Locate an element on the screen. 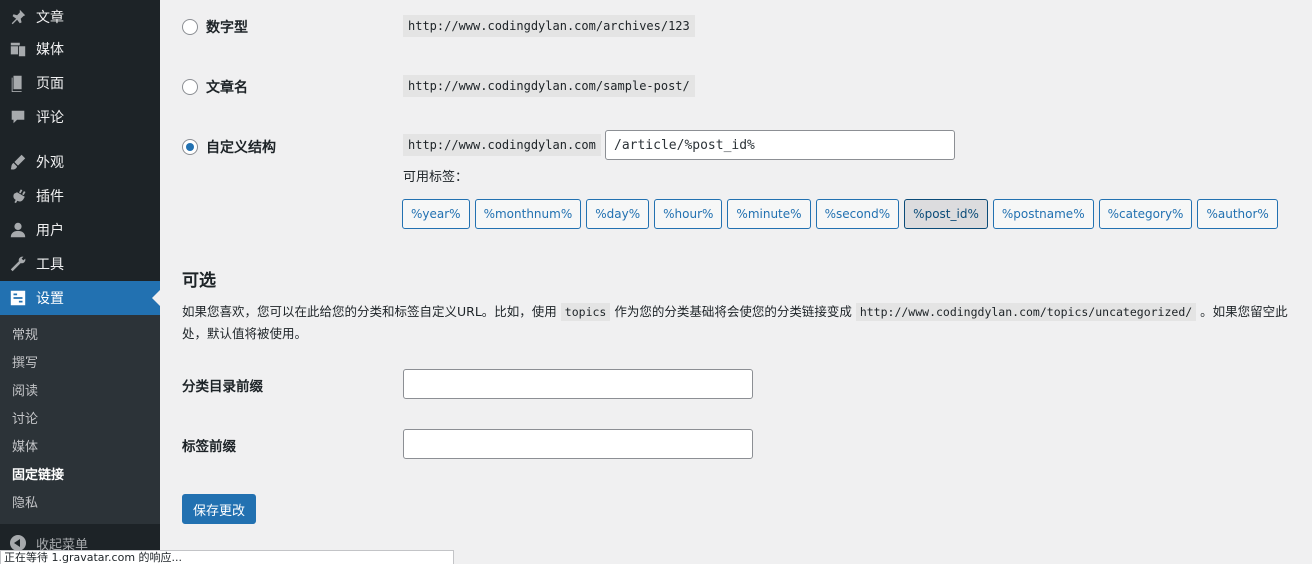 The width and height of the screenshot is (1312, 564). wrench-icon is located at coordinates (18, 264).